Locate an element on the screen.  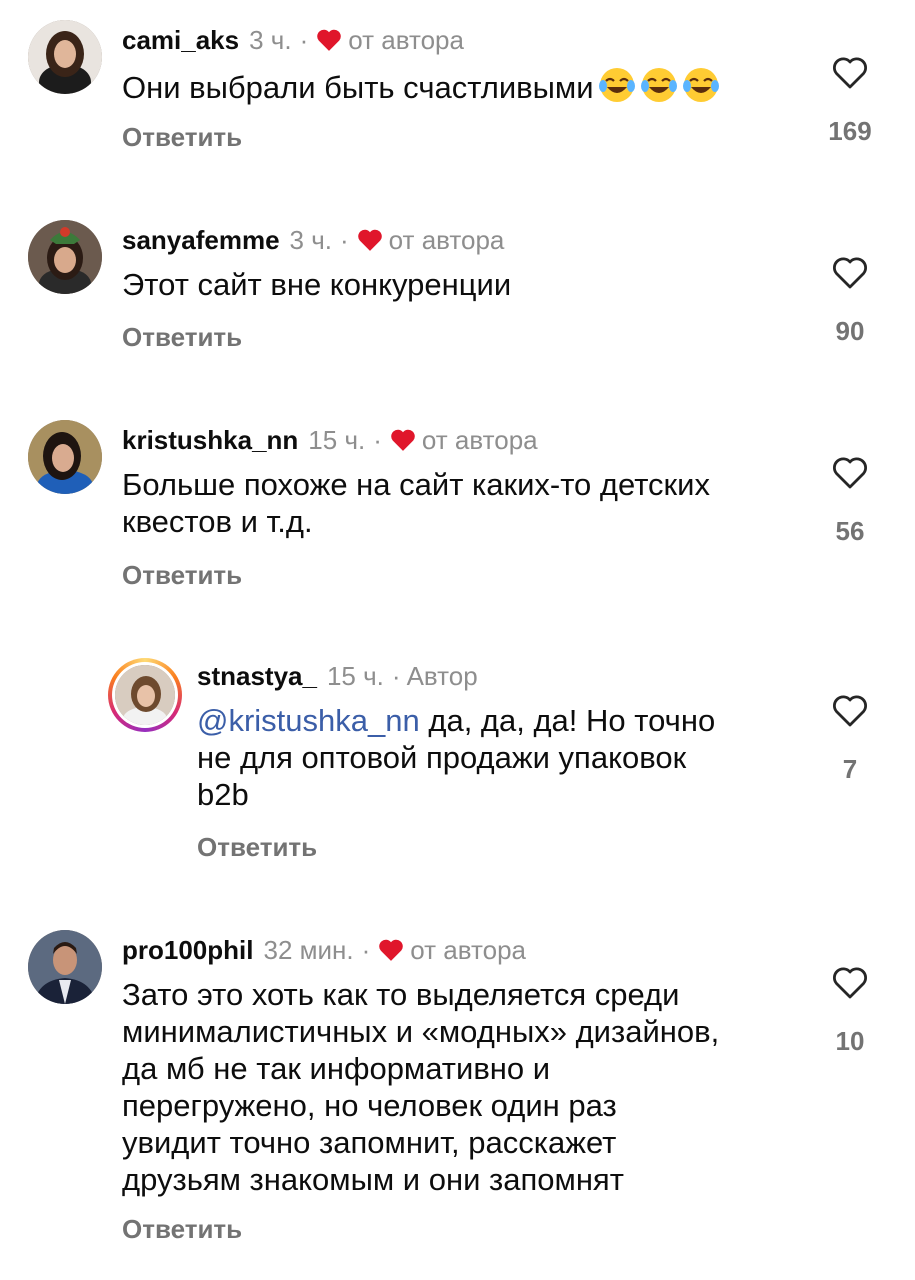
like-count: 7 is located at coordinates (850, 769).